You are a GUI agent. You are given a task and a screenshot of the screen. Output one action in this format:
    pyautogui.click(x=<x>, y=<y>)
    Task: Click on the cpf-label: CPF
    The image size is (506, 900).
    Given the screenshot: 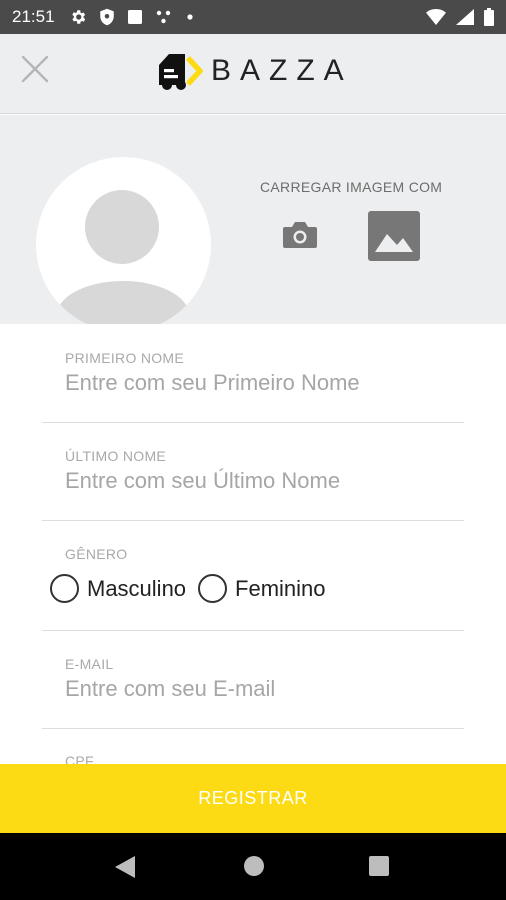 What is the action you would take?
    pyautogui.click(x=79, y=758)
    